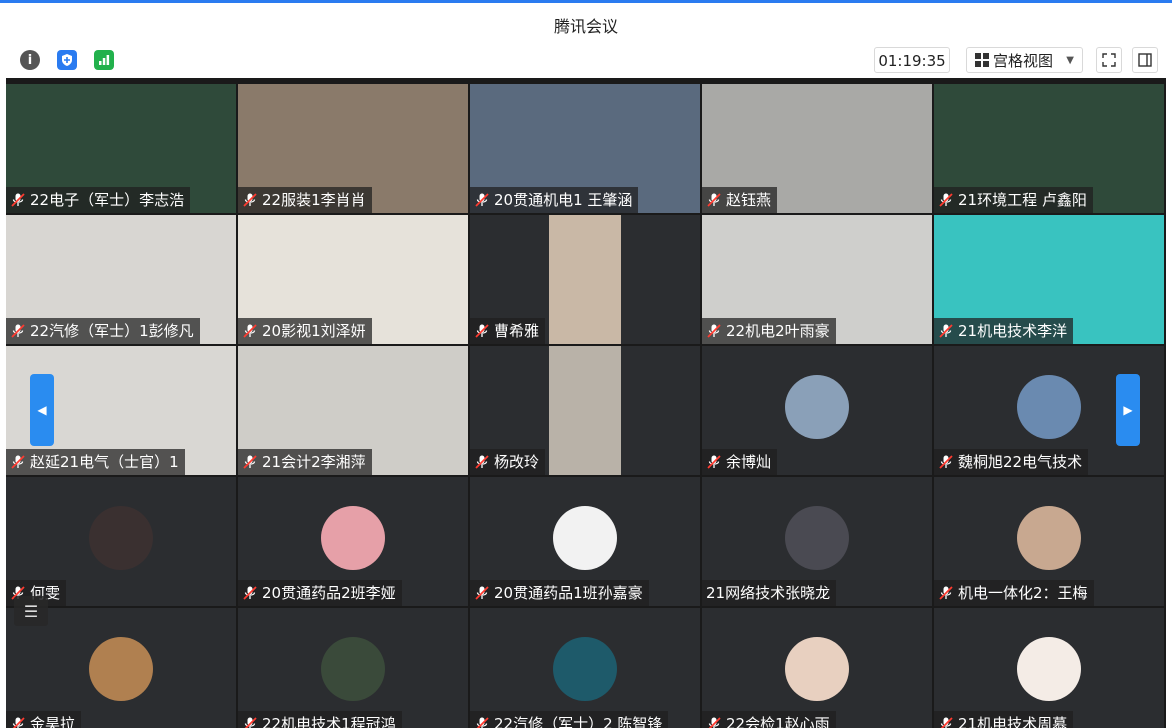  Describe the element at coordinates (568, 593) in the screenshot. I see `participant-name: 20贯通药品1班孙嘉豪` at that location.